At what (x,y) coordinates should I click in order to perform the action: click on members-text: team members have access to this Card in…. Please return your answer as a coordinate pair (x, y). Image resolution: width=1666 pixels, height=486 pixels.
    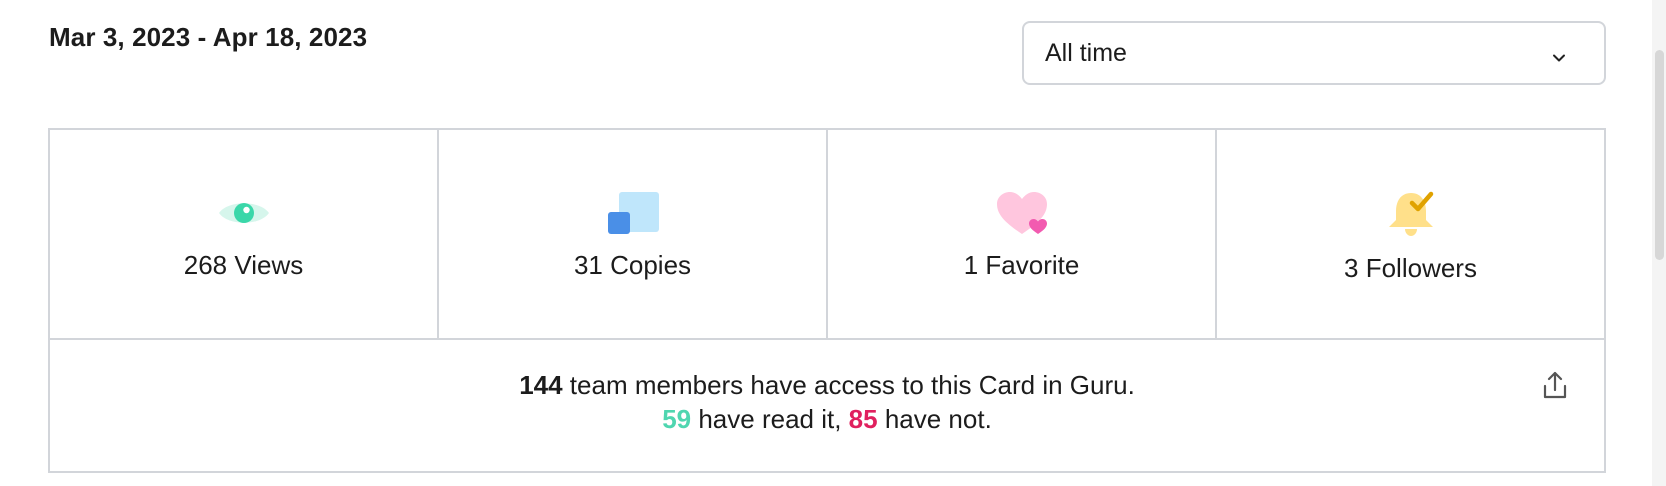
    Looking at the image, I should click on (848, 385).